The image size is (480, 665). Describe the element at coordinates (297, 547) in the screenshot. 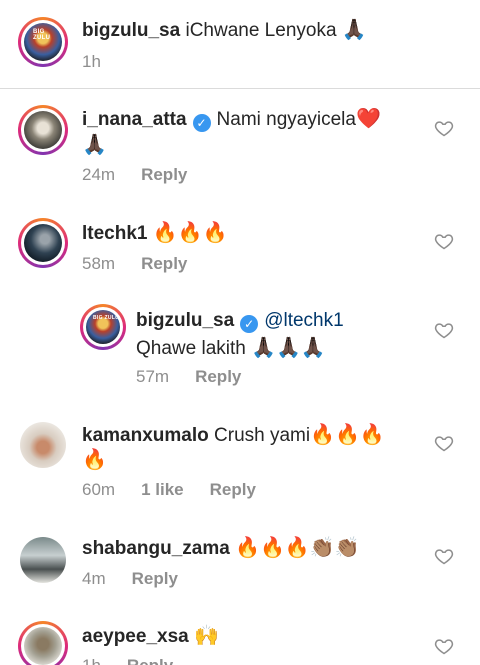

I see `comment-emoji: 🔥🔥🔥👏🏽👏🏽` at that location.